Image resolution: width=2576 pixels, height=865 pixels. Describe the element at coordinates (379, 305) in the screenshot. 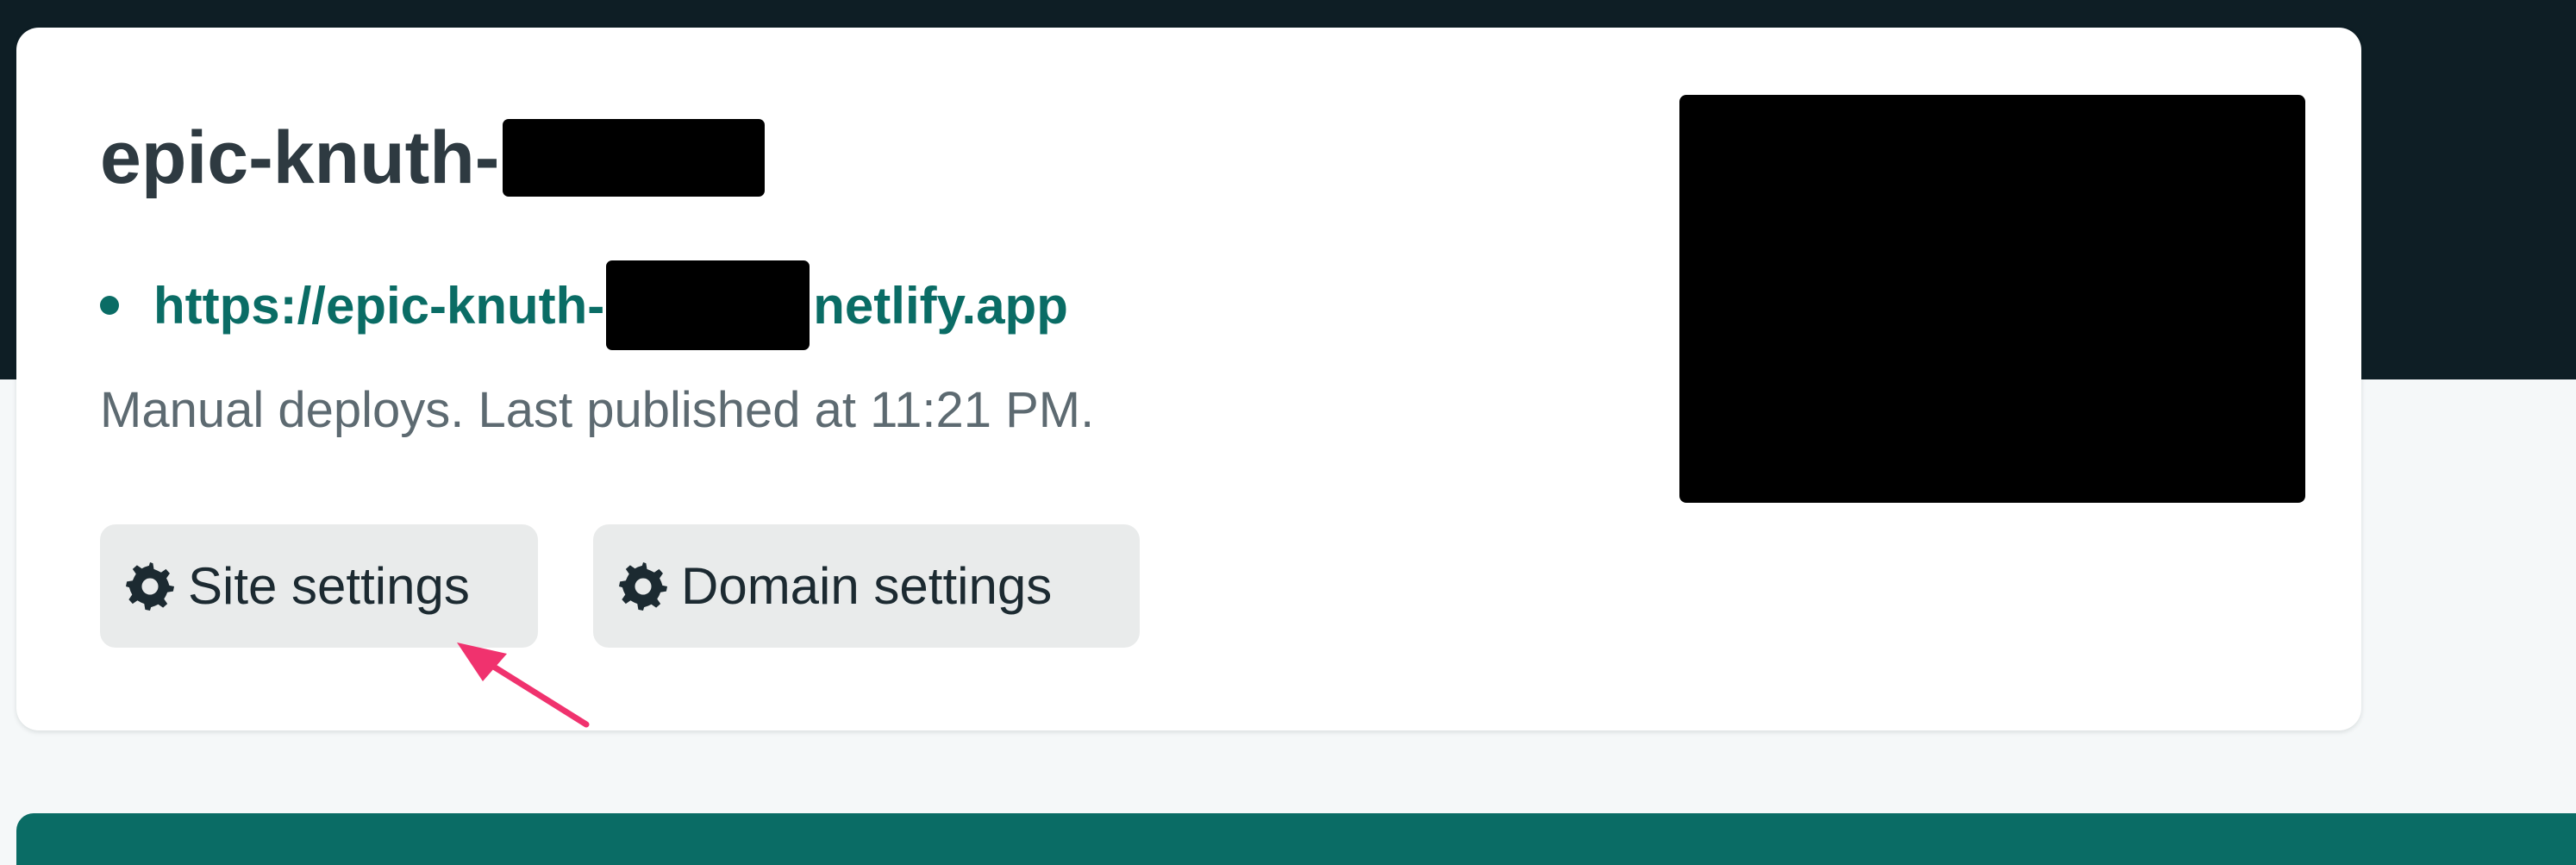

I see `site-url-prefix: https://epic-knuth-` at that location.